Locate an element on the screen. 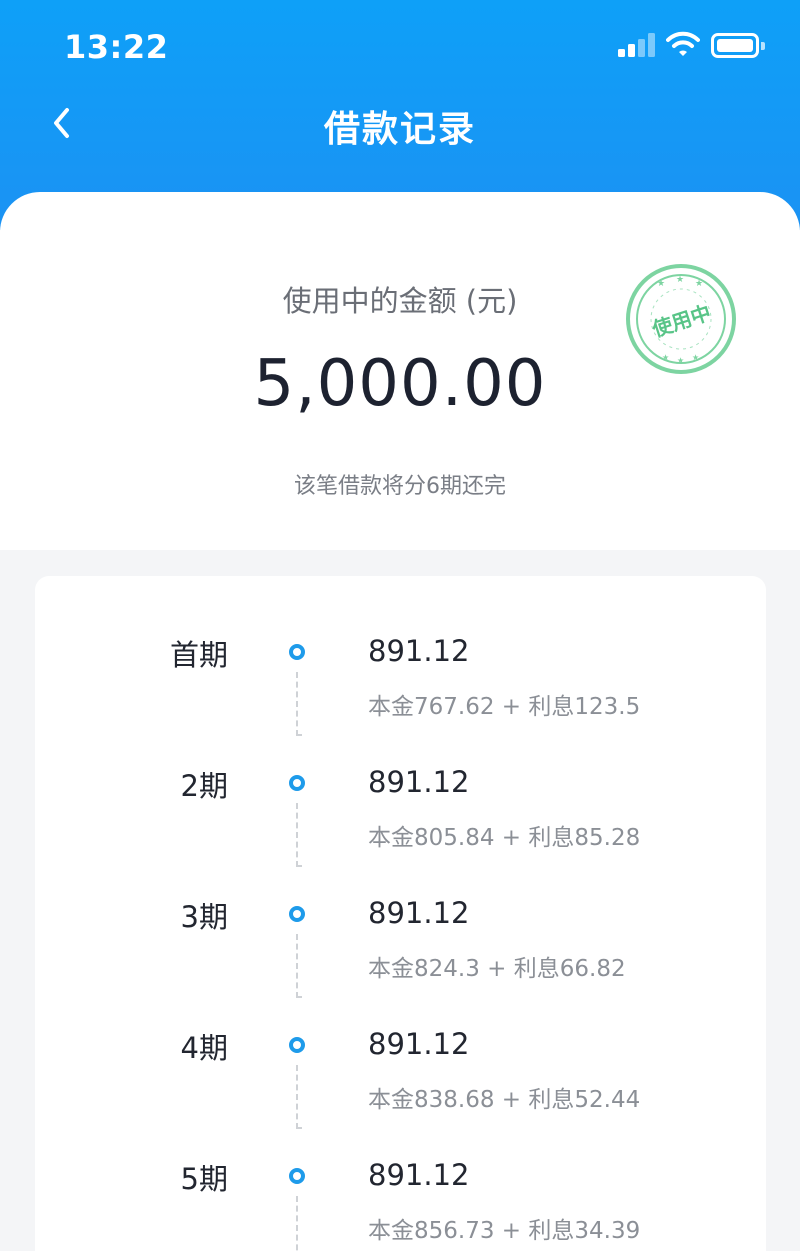 The height and width of the screenshot is (1251, 800). installment-item: 2期 891.12 本金805.84 + 利息85.28 is located at coordinates (400, 787).